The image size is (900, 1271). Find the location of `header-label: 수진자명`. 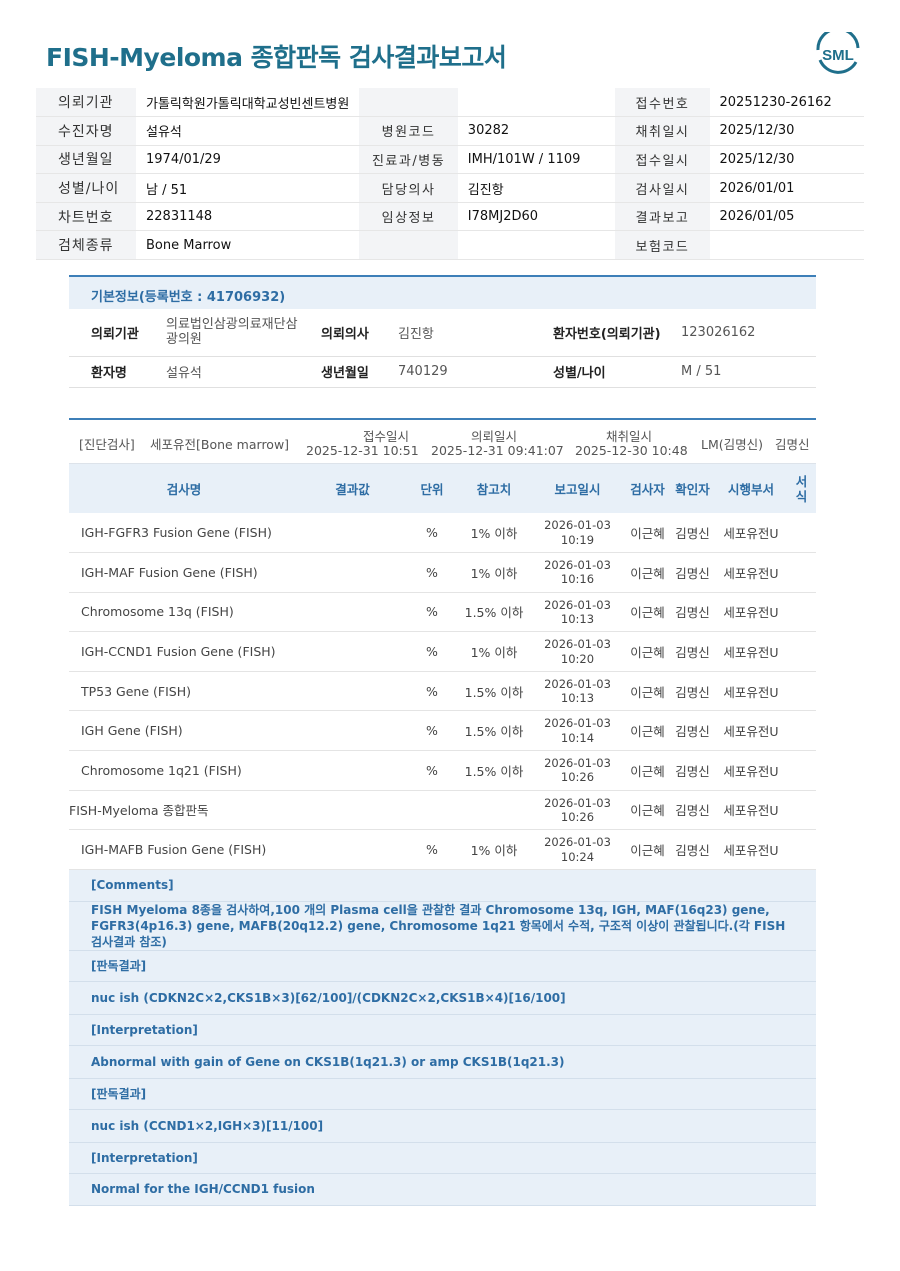

header-label: 수진자명 is located at coordinates (86, 131).